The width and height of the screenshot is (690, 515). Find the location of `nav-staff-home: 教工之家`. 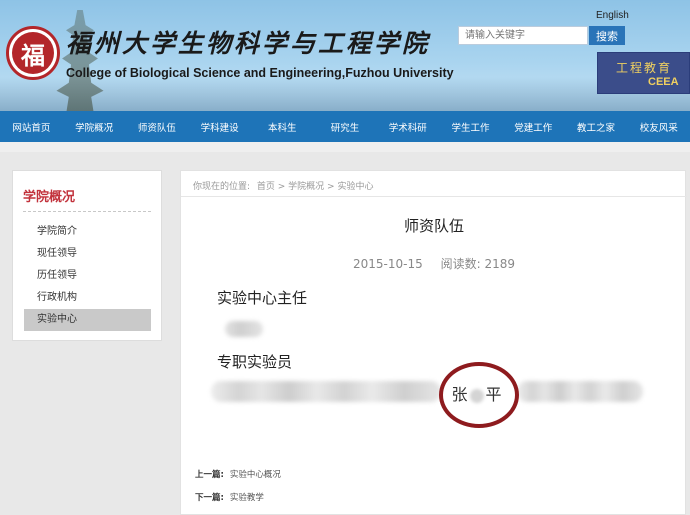

nav-staff-home: 教工之家 is located at coordinates (596, 127).